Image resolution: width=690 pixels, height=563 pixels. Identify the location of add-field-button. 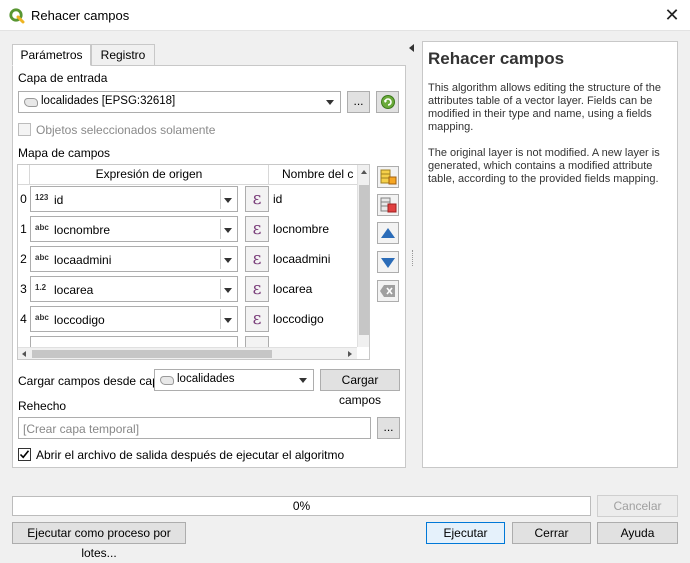
(388, 177).